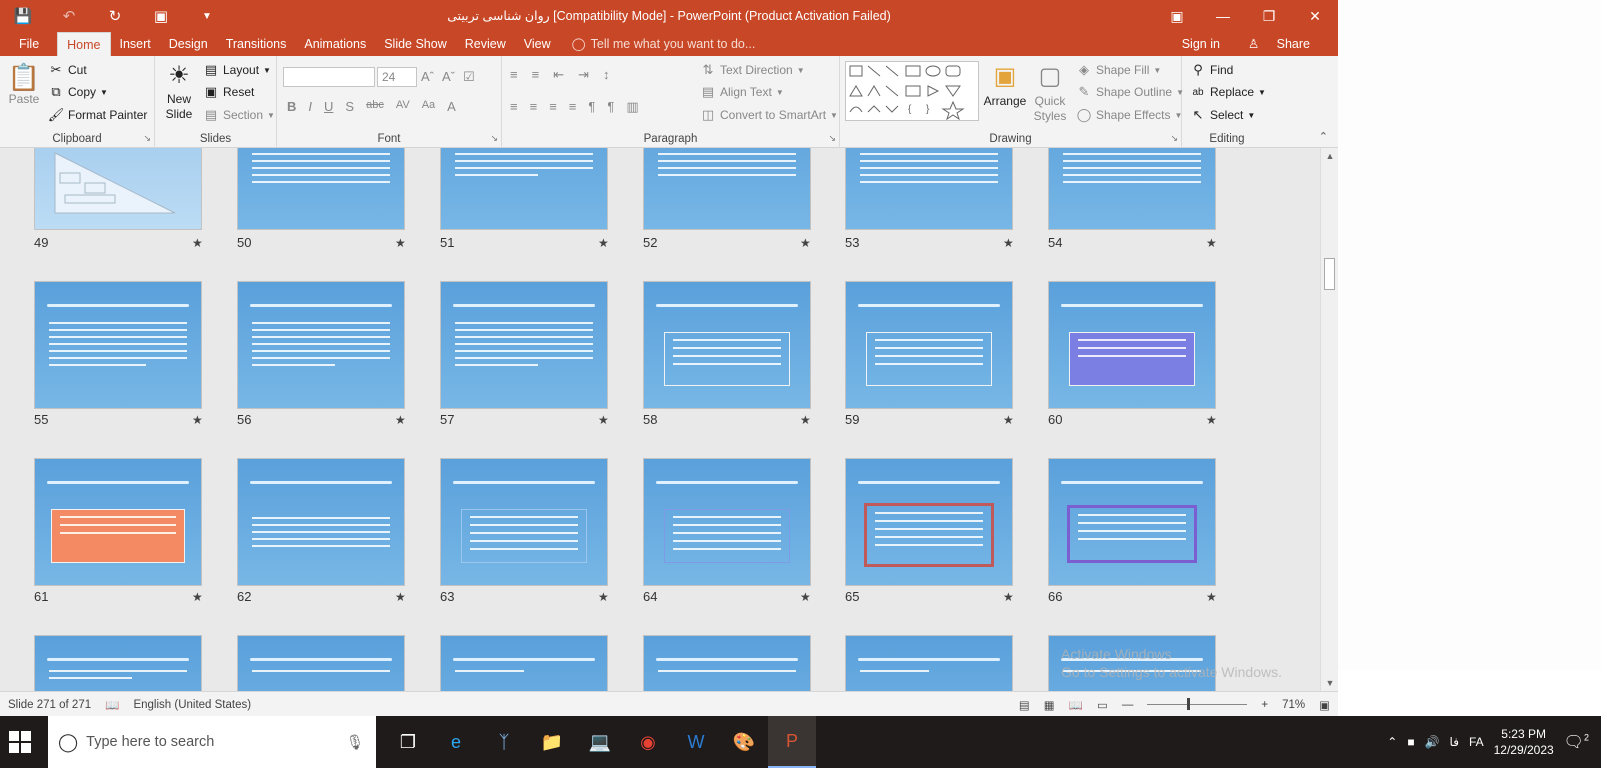 The height and width of the screenshot is (768, 1601). I want to click on font-color-icon: A, so click(451, 106).